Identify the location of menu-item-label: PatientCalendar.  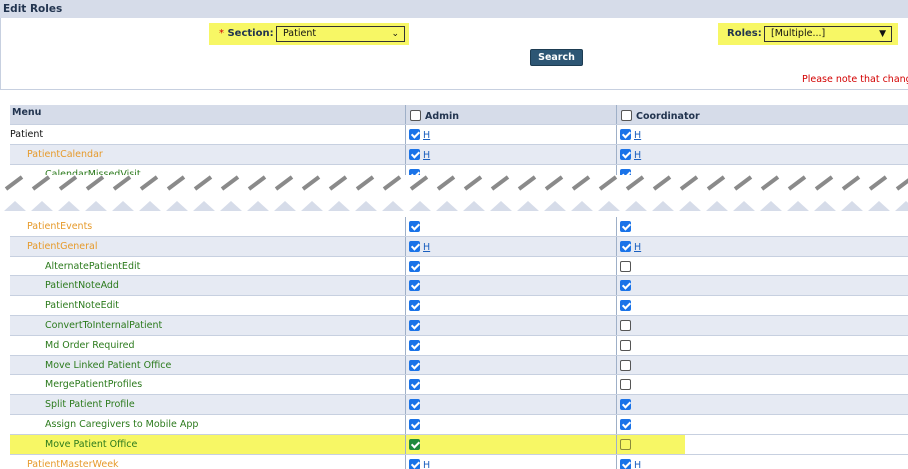
(65, 154).